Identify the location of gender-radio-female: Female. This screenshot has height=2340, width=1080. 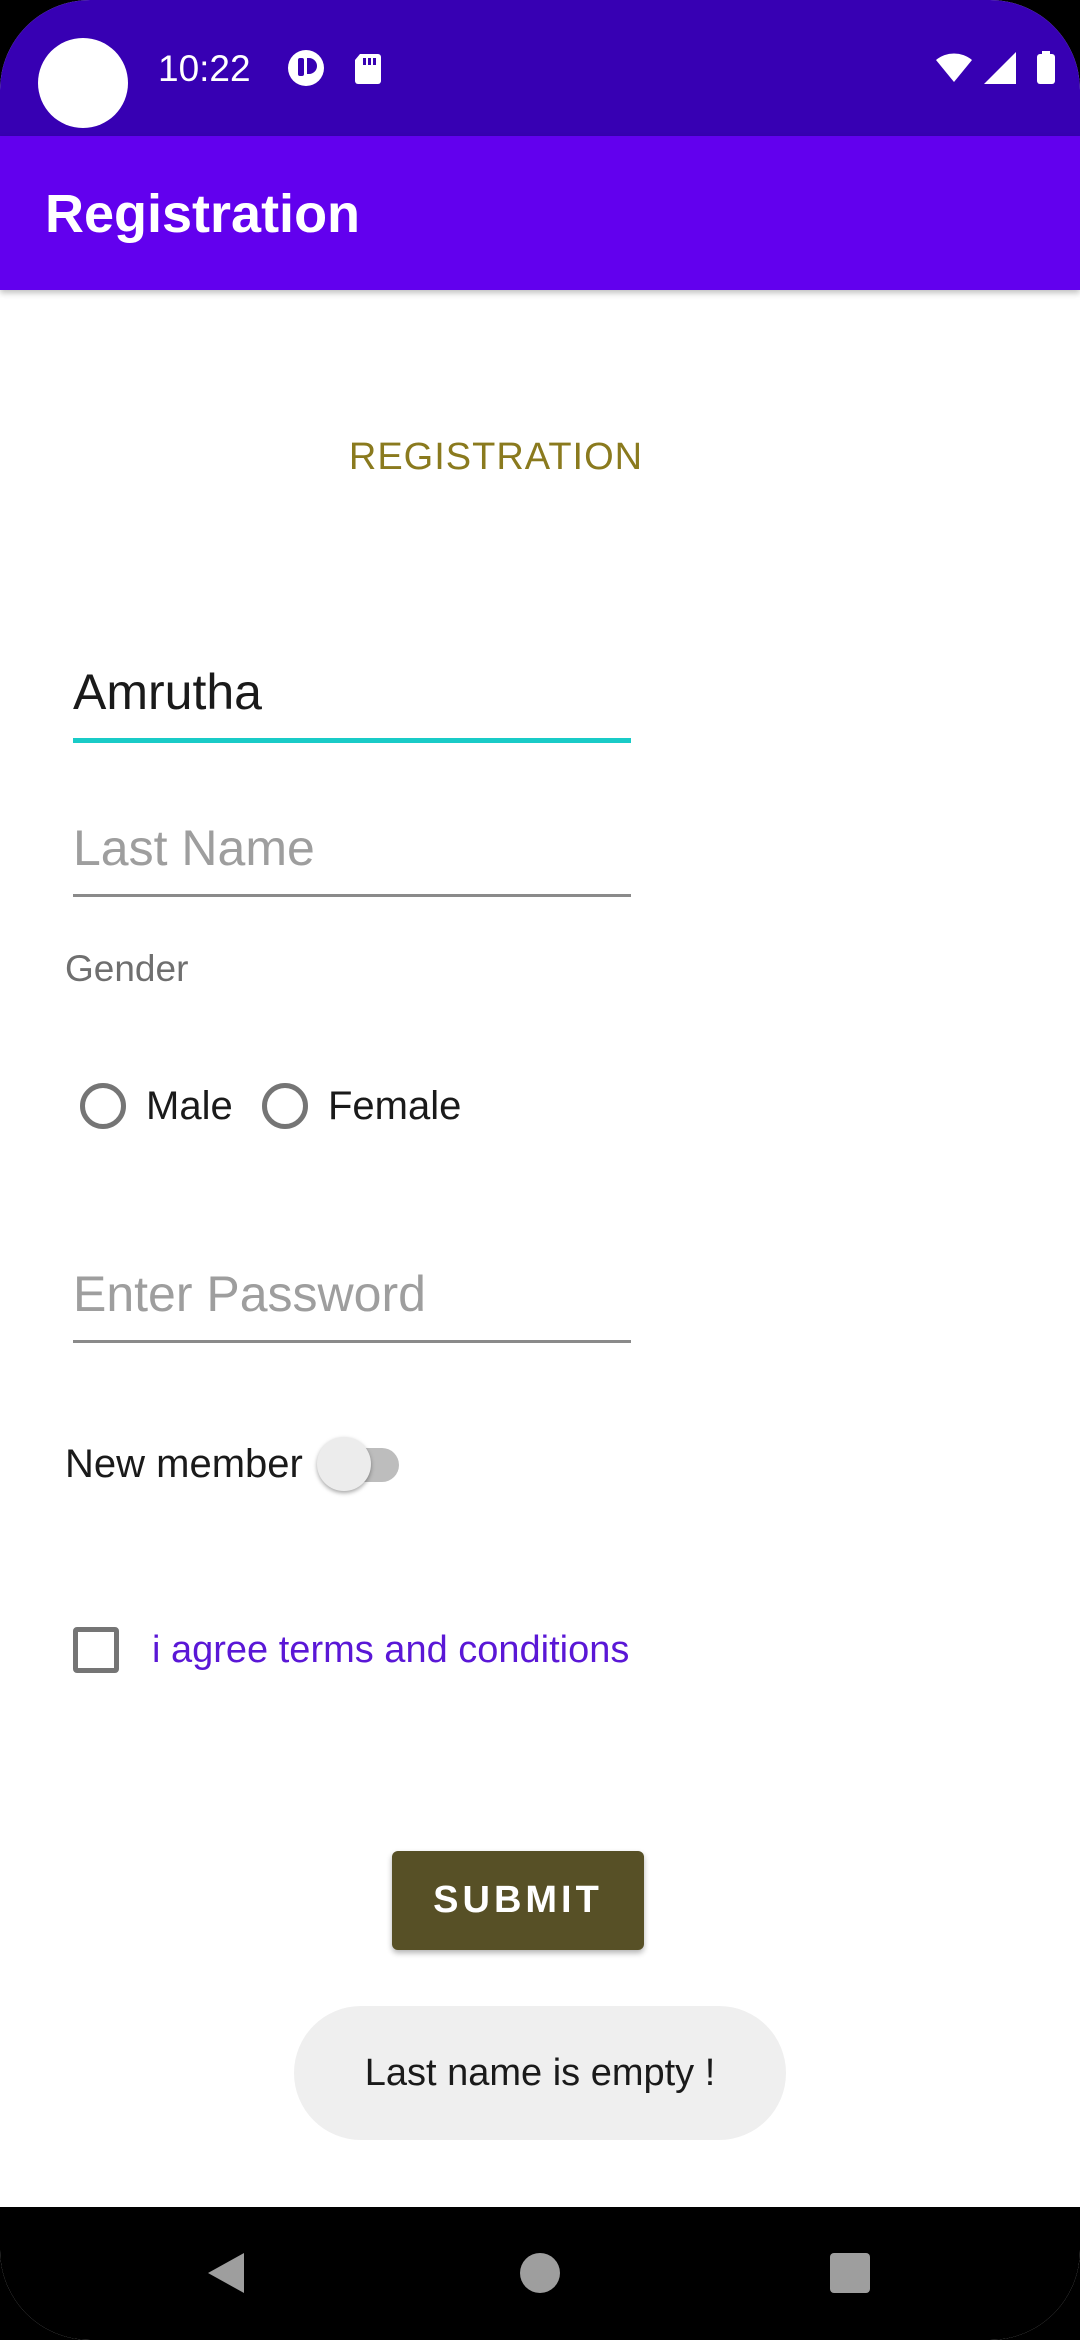
(361, 1106).